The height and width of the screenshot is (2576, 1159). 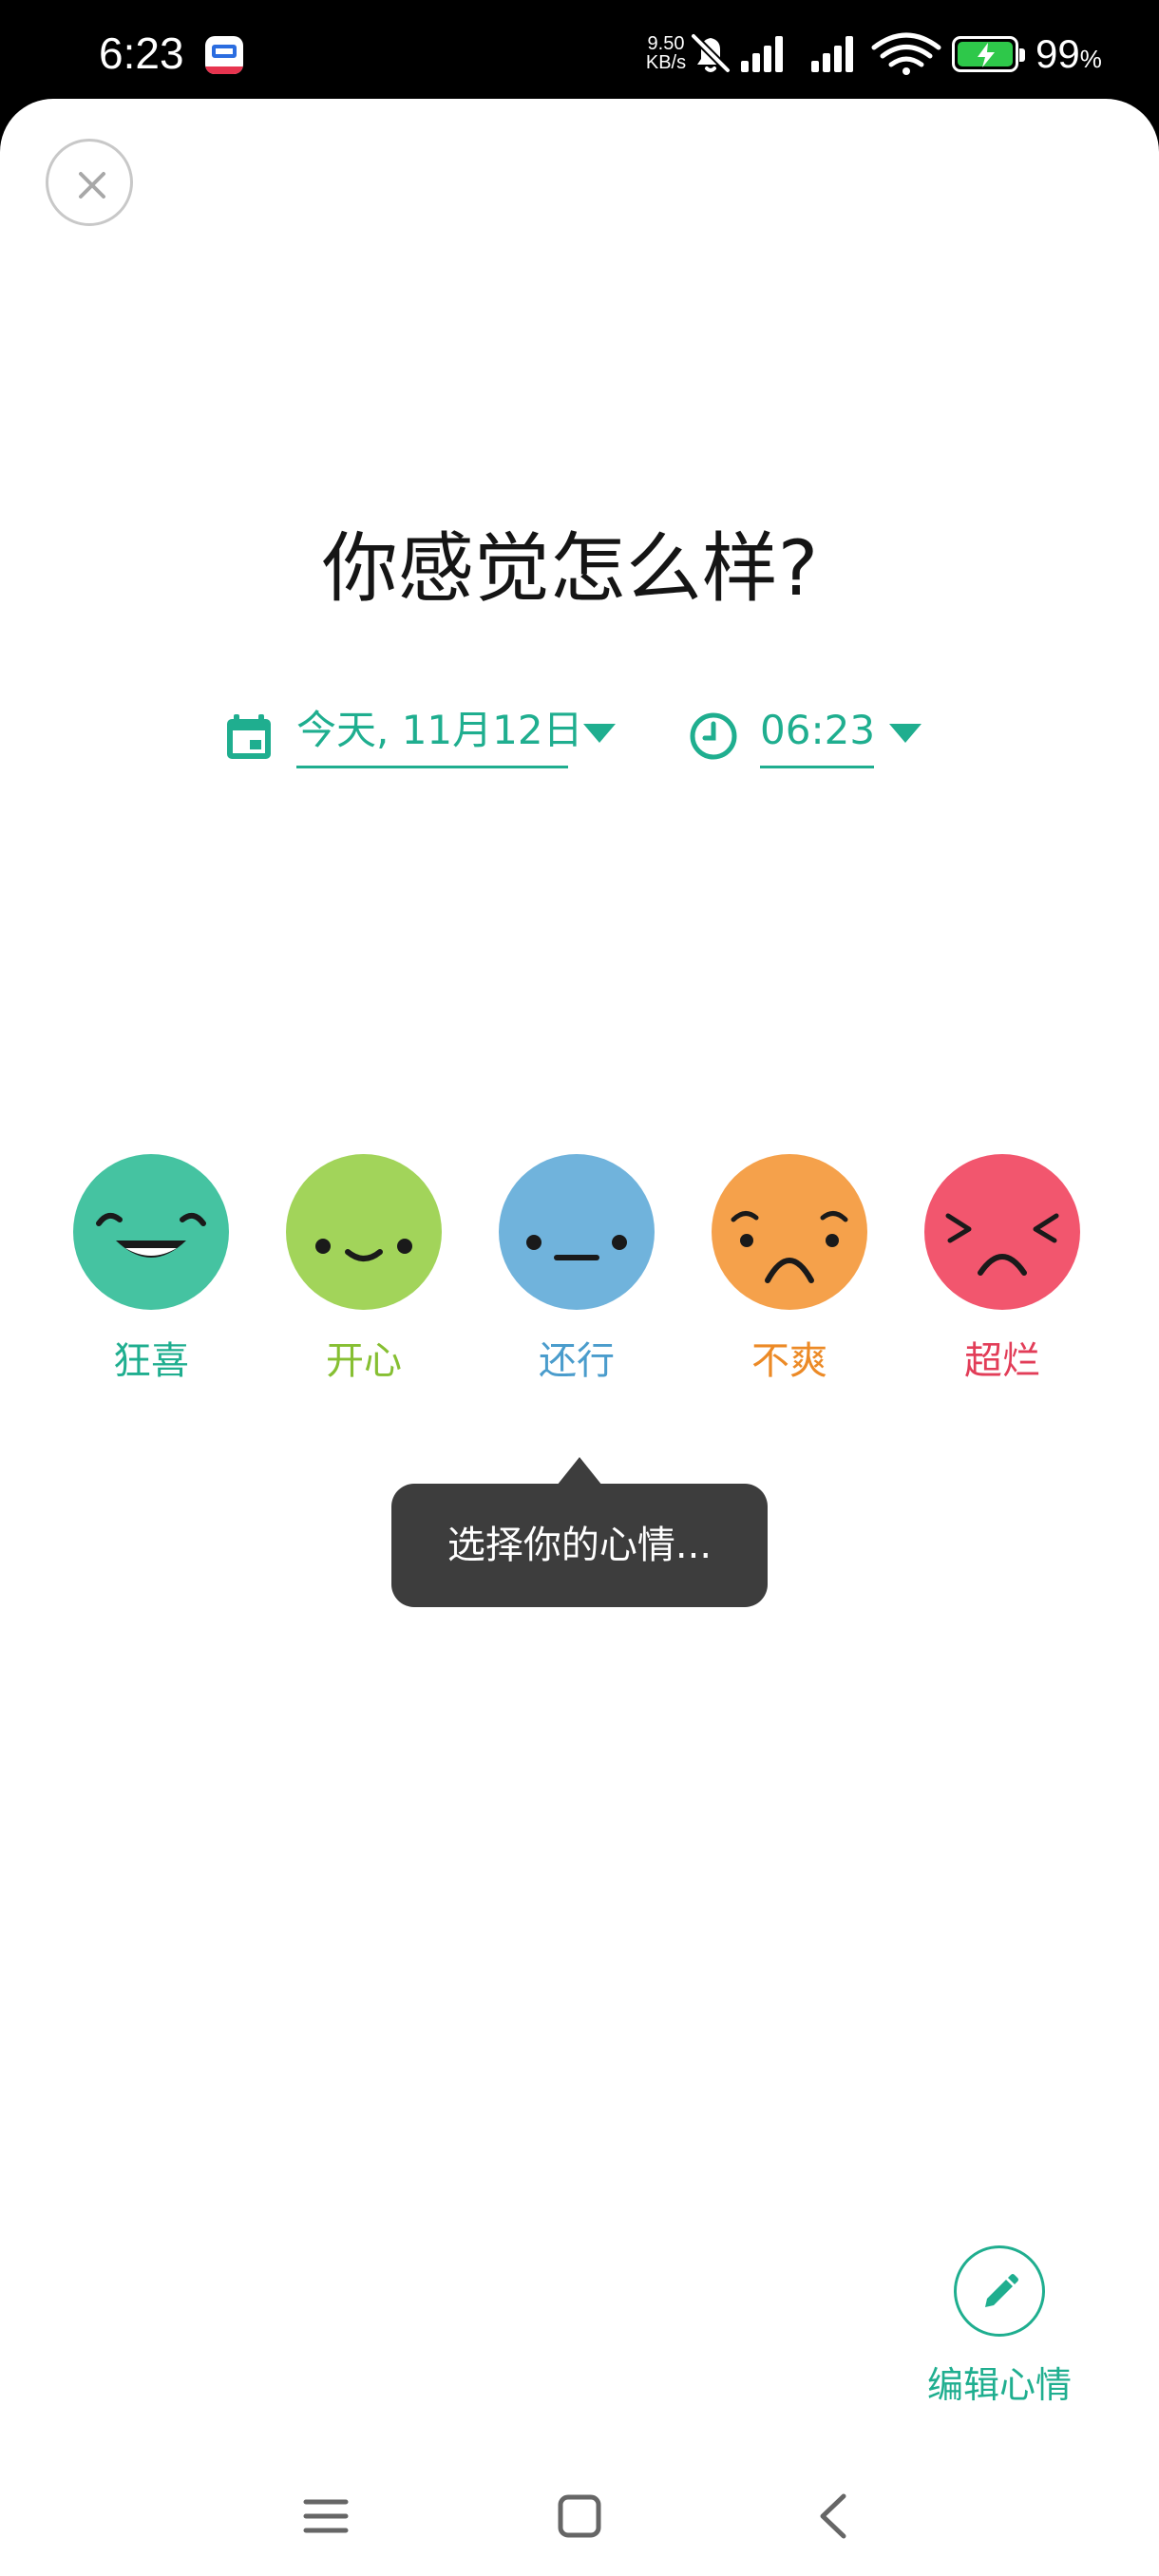 I want to click on status-icons, so click(x=815, y=53).